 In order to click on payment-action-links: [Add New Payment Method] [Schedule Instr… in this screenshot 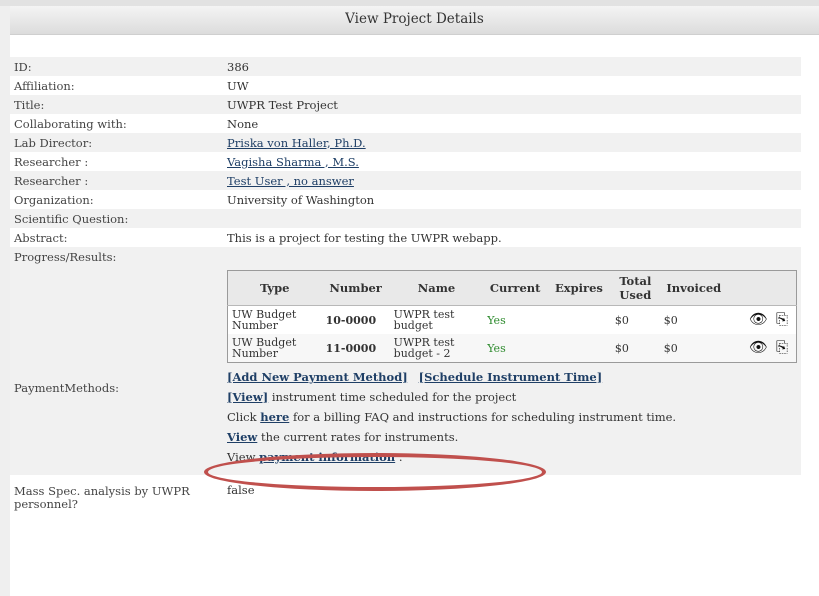, I will do `click(512, 377)`.